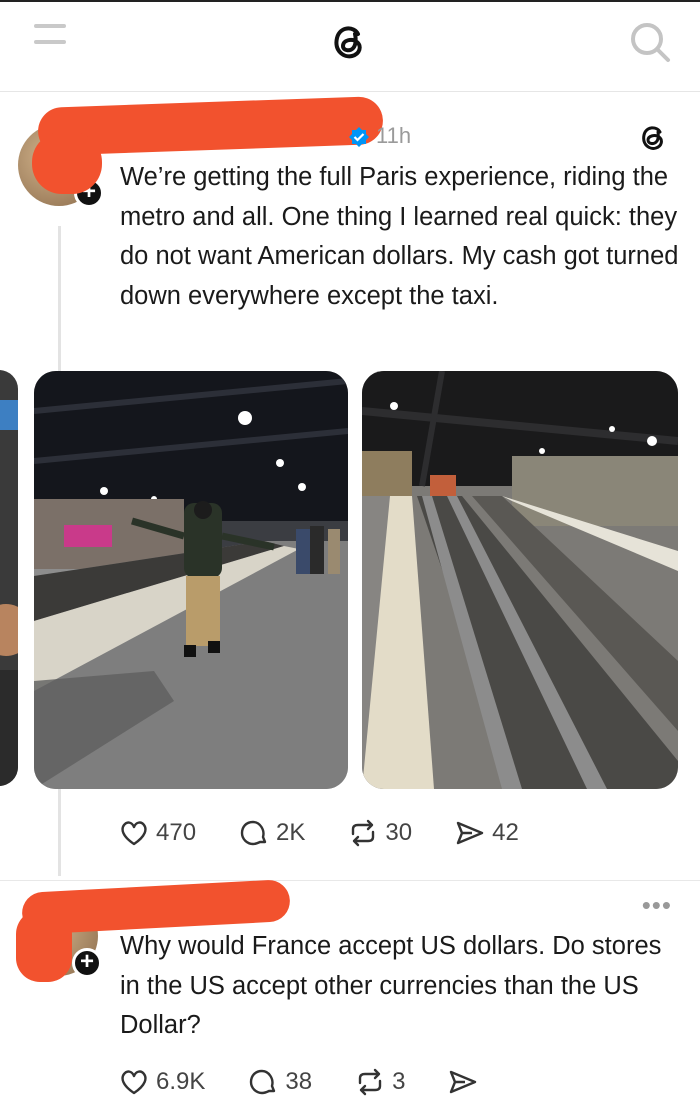  I want to click on menu-icon, so click(50, 38).